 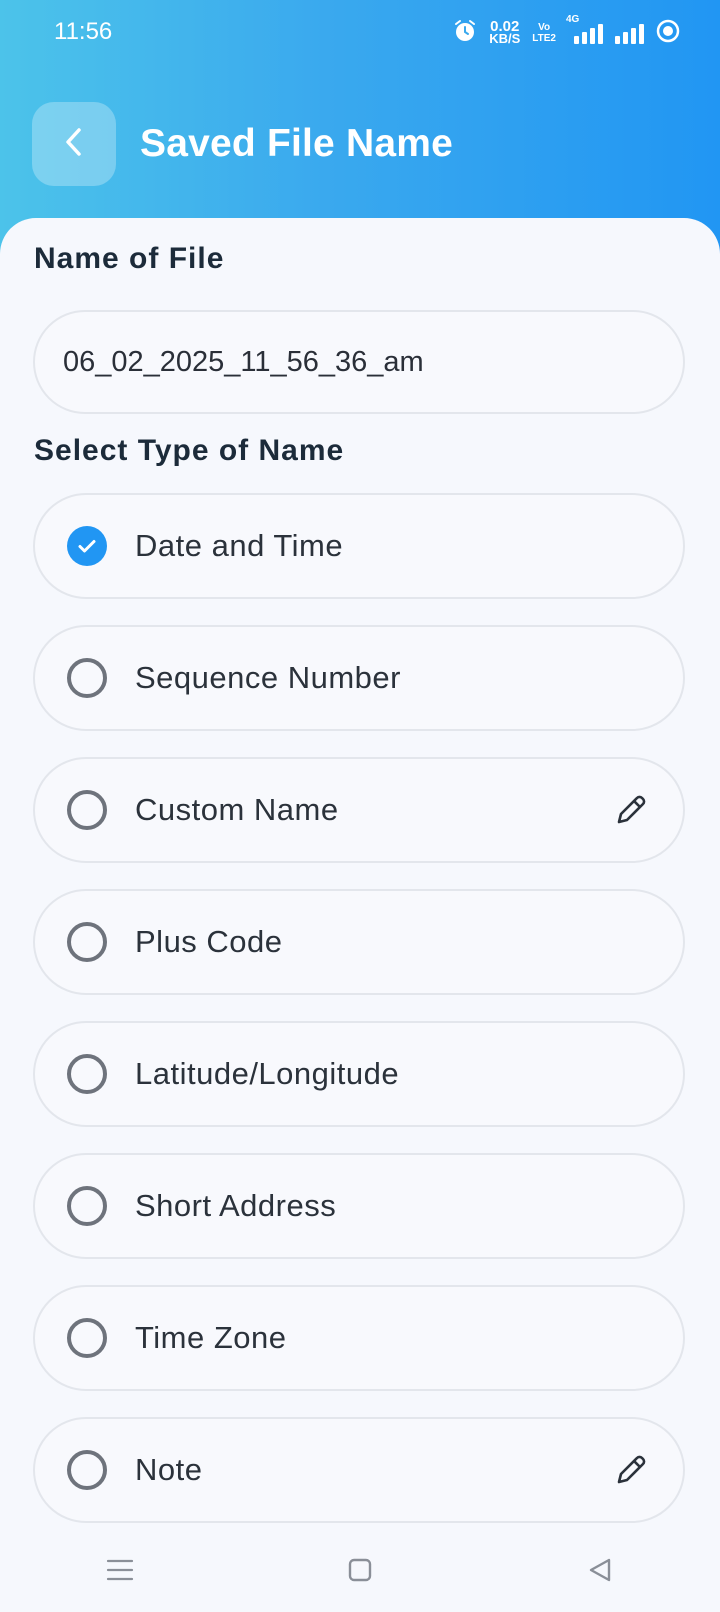 I want to click on system-nav-bar, so click(x=360, y=1570).